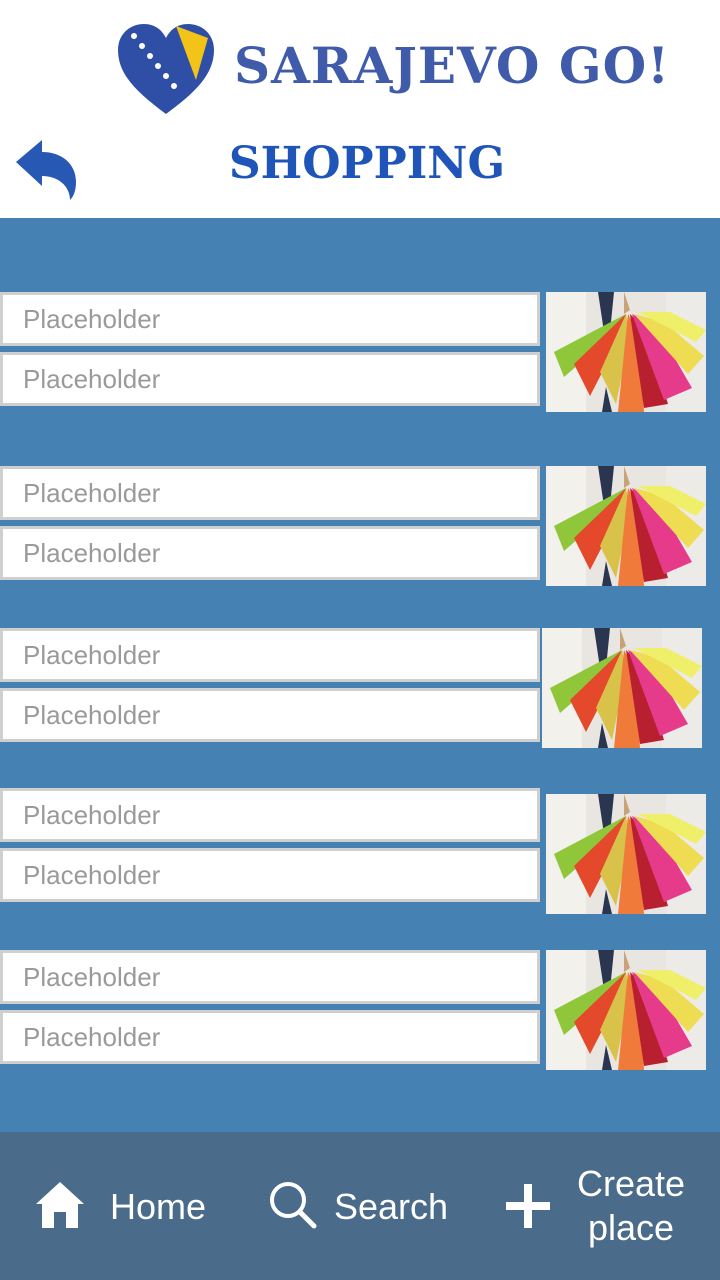 This screenshot has width=720, height=1280. I want to click on nav-home-label: Home, so click(158, 1206).